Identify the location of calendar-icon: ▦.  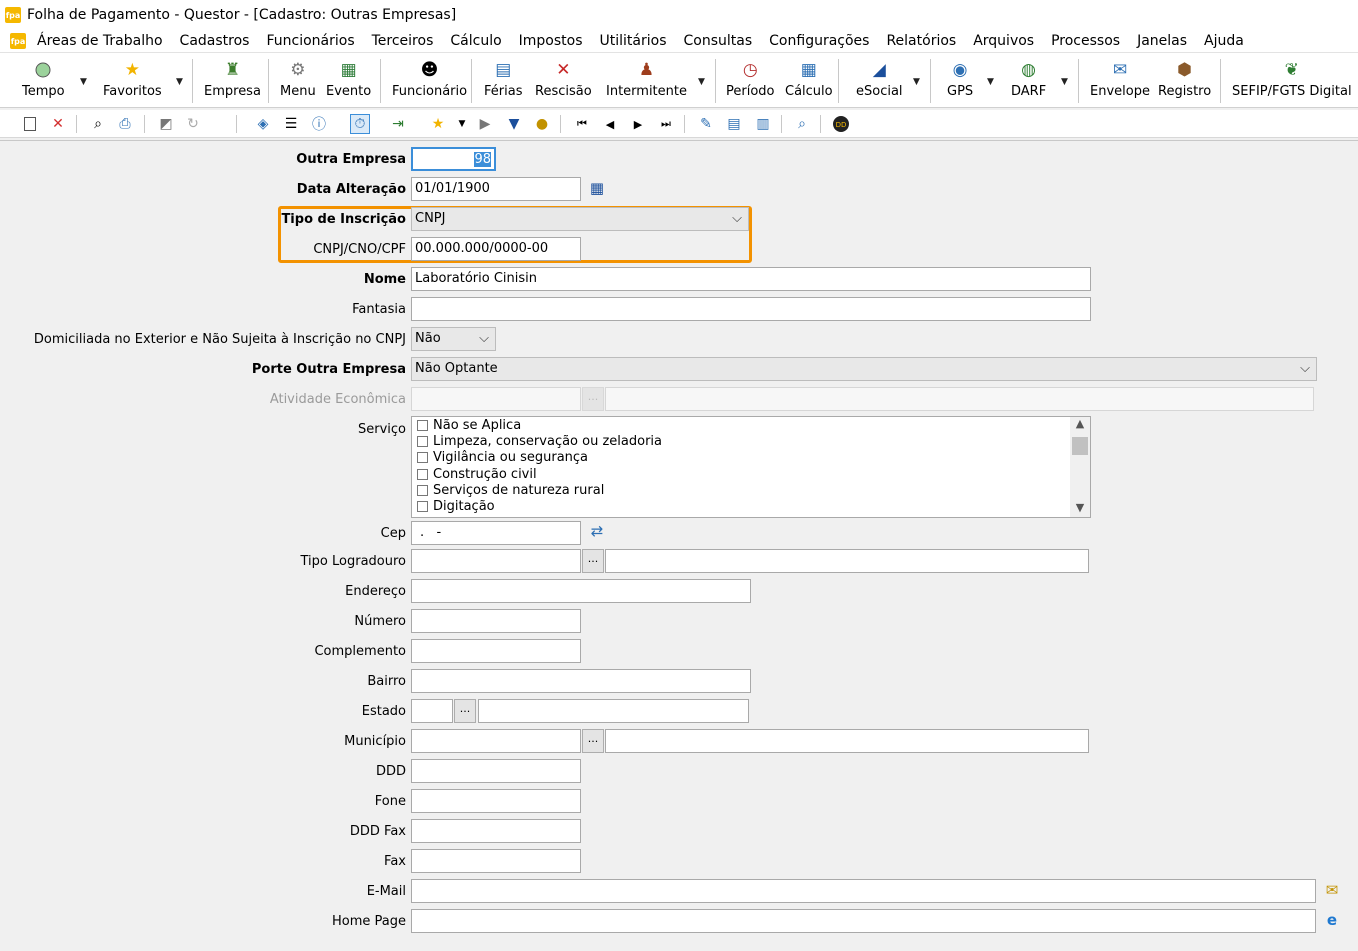
(597, 188).